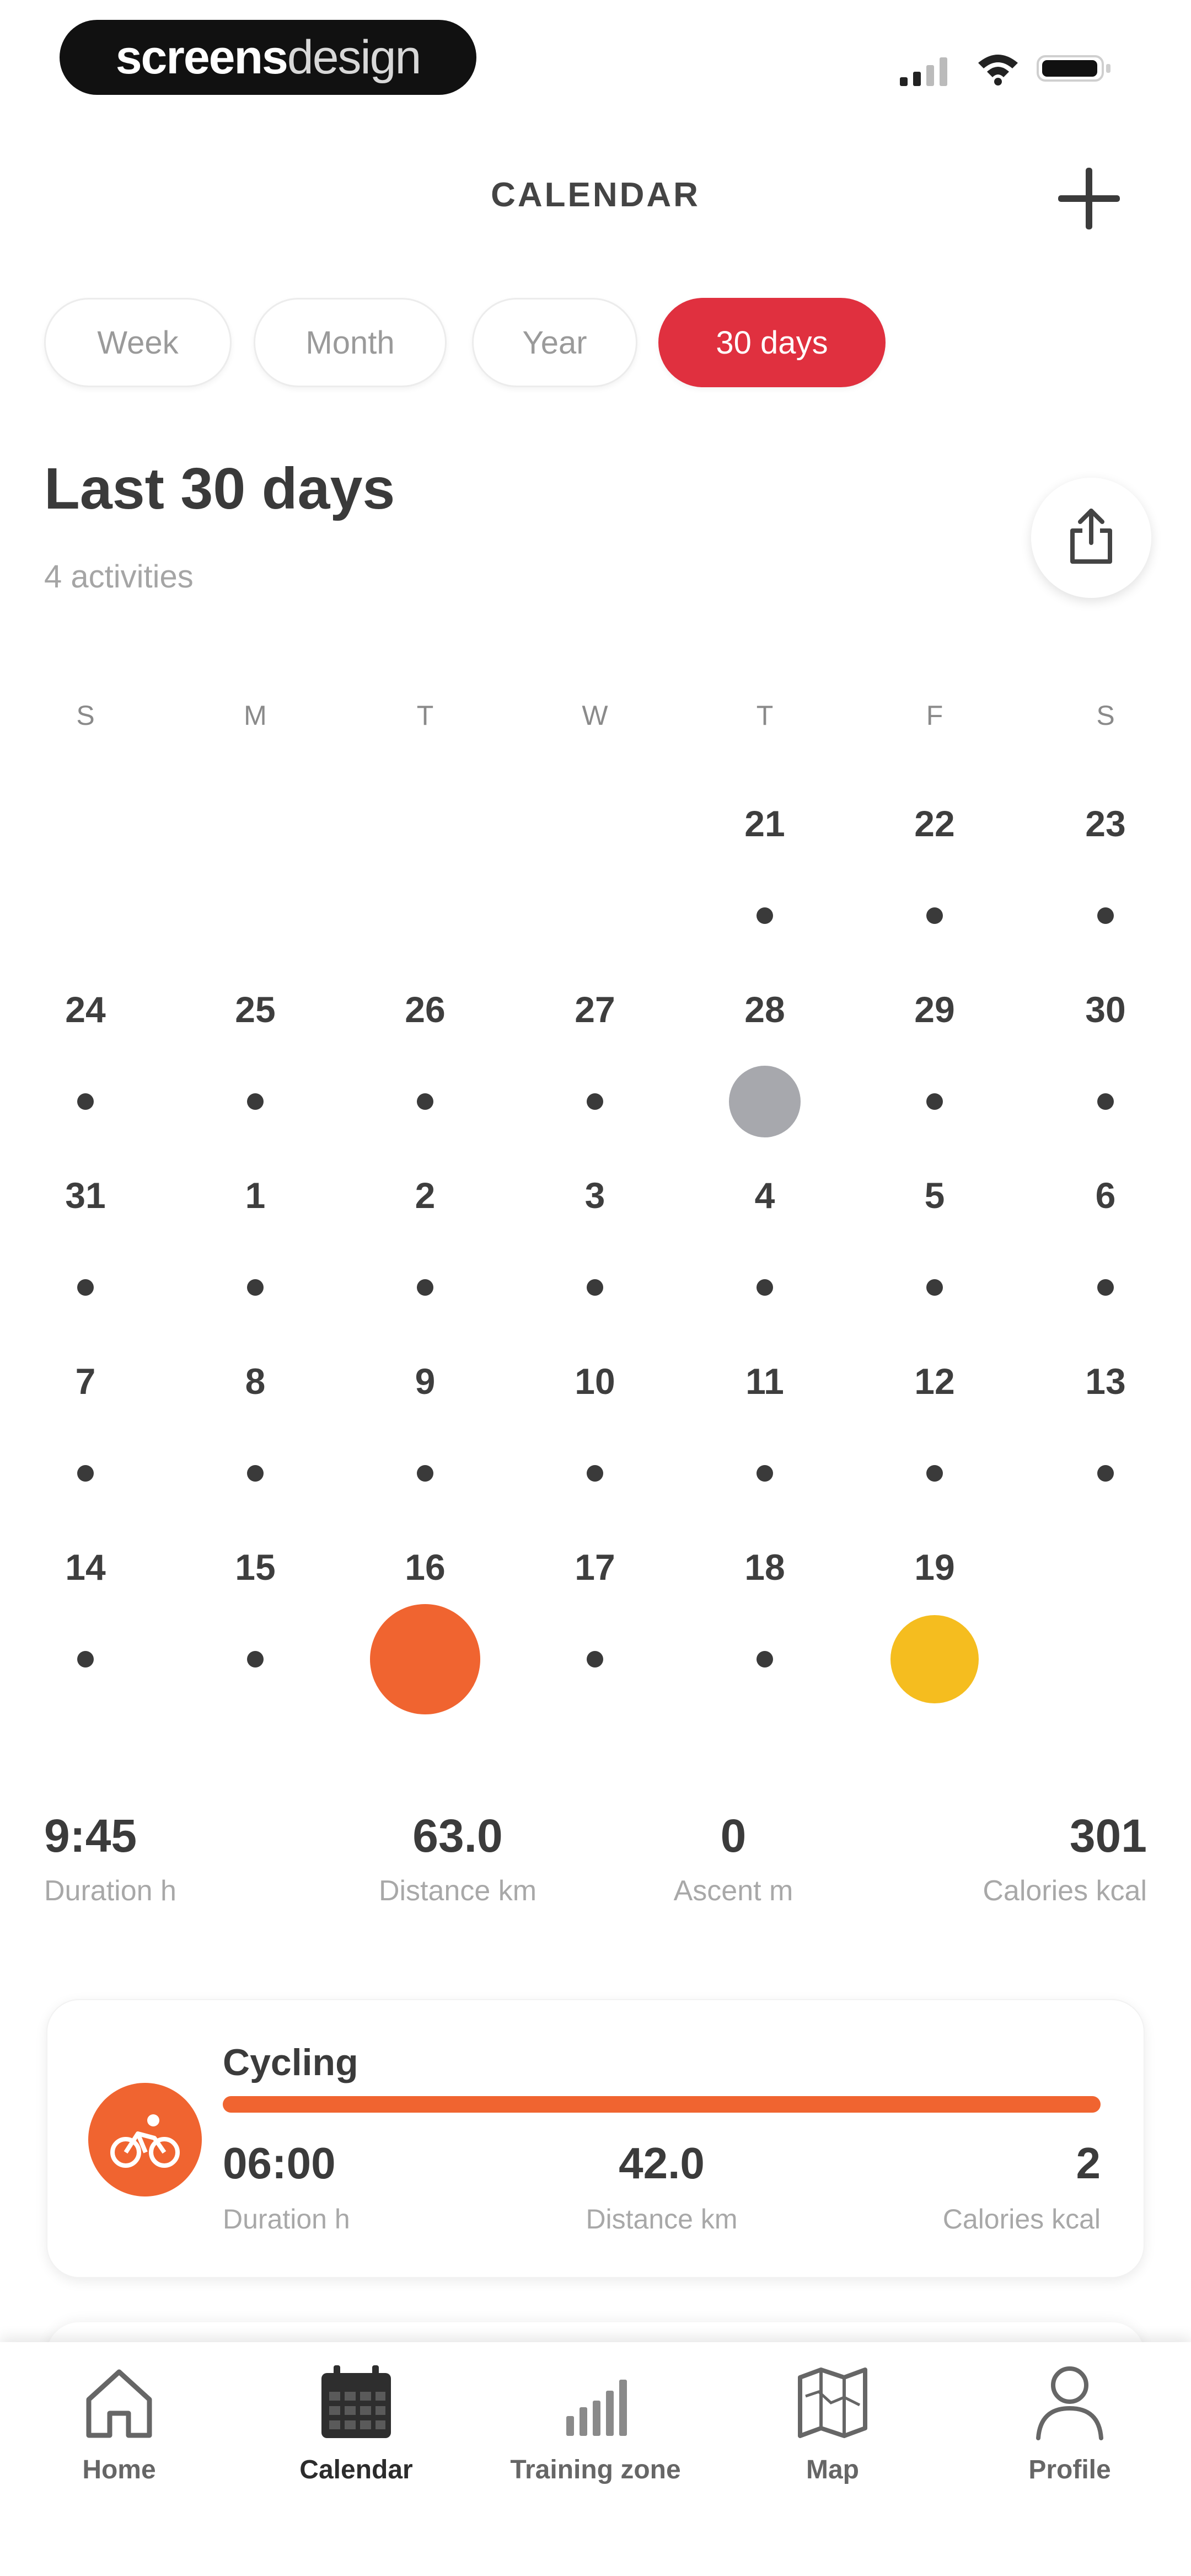 This screenshot has width=1191, height=2576. I want to click on nav-training-zone: Training zone, so click(595, 2438).